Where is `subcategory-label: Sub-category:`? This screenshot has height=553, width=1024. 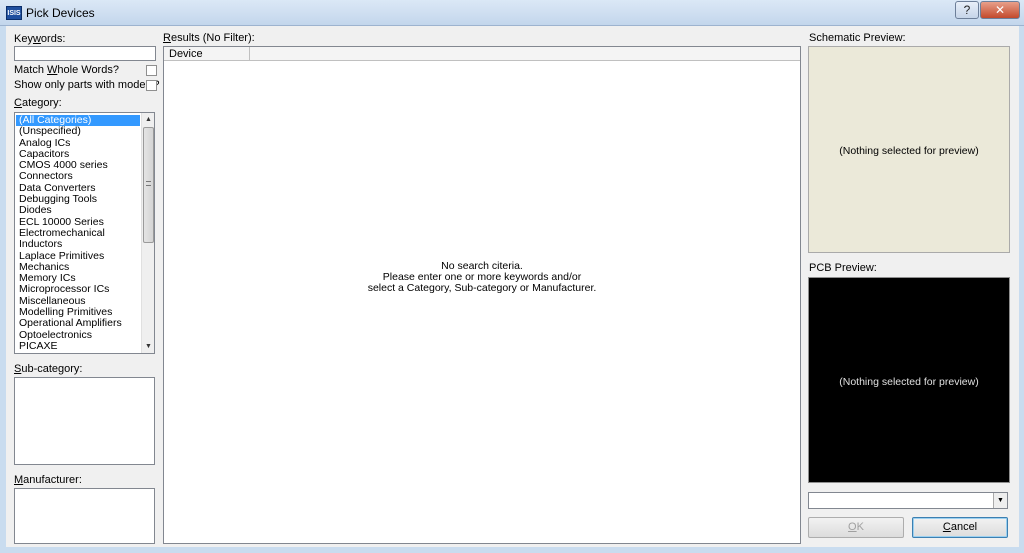
subcategory-label: Sub-category: is located at coordinates (48, 369).